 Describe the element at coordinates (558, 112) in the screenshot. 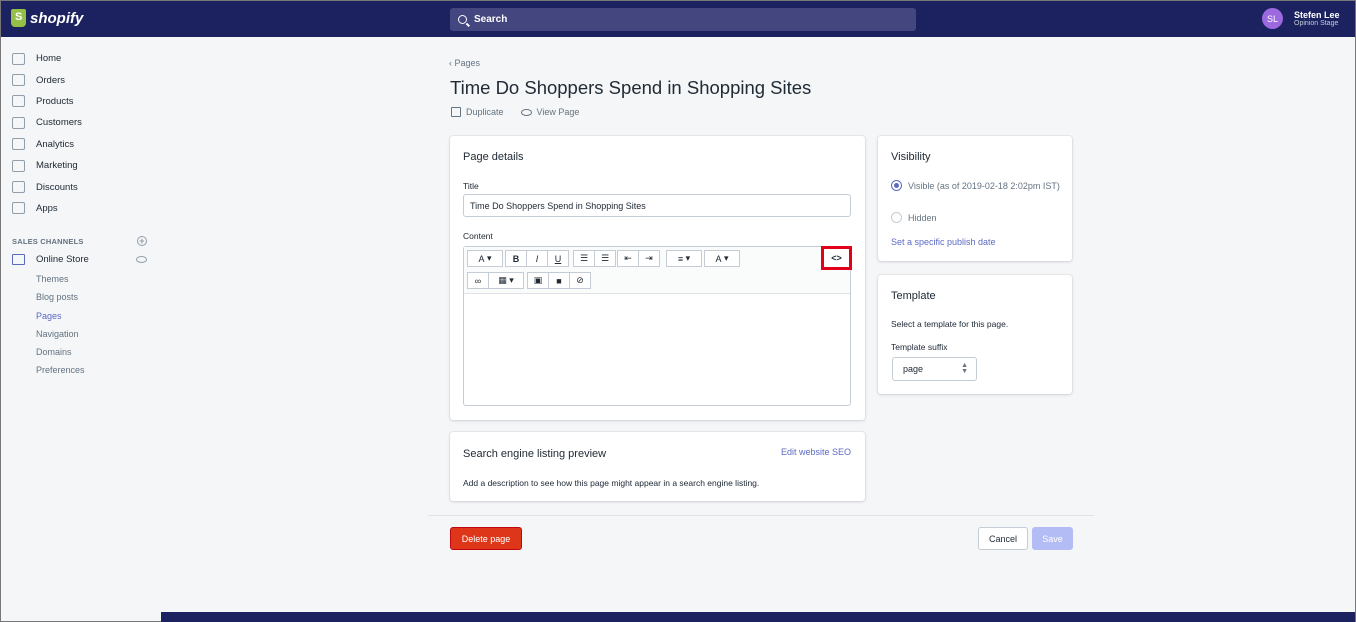

I see `view-page-label: View Page` at that location.